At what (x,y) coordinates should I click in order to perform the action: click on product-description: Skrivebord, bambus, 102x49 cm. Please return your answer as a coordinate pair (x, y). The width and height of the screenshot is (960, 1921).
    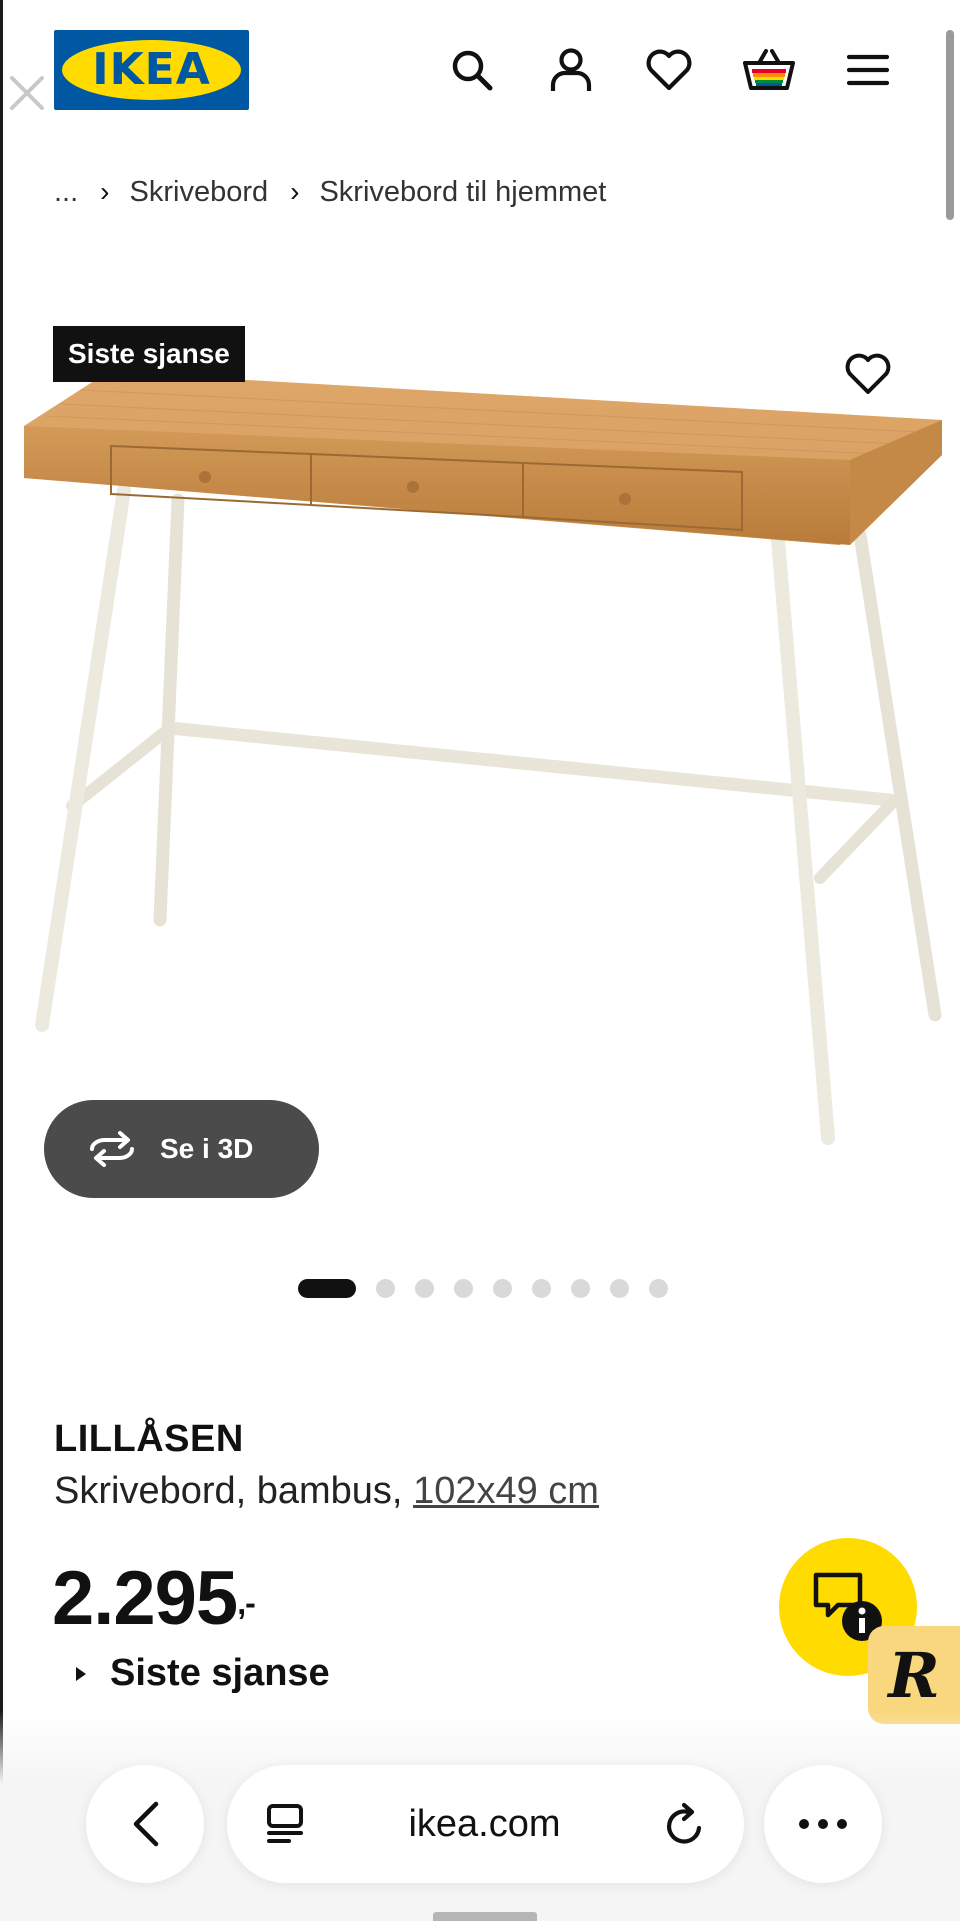
    Looking at the image, I should click on (326, 1491).